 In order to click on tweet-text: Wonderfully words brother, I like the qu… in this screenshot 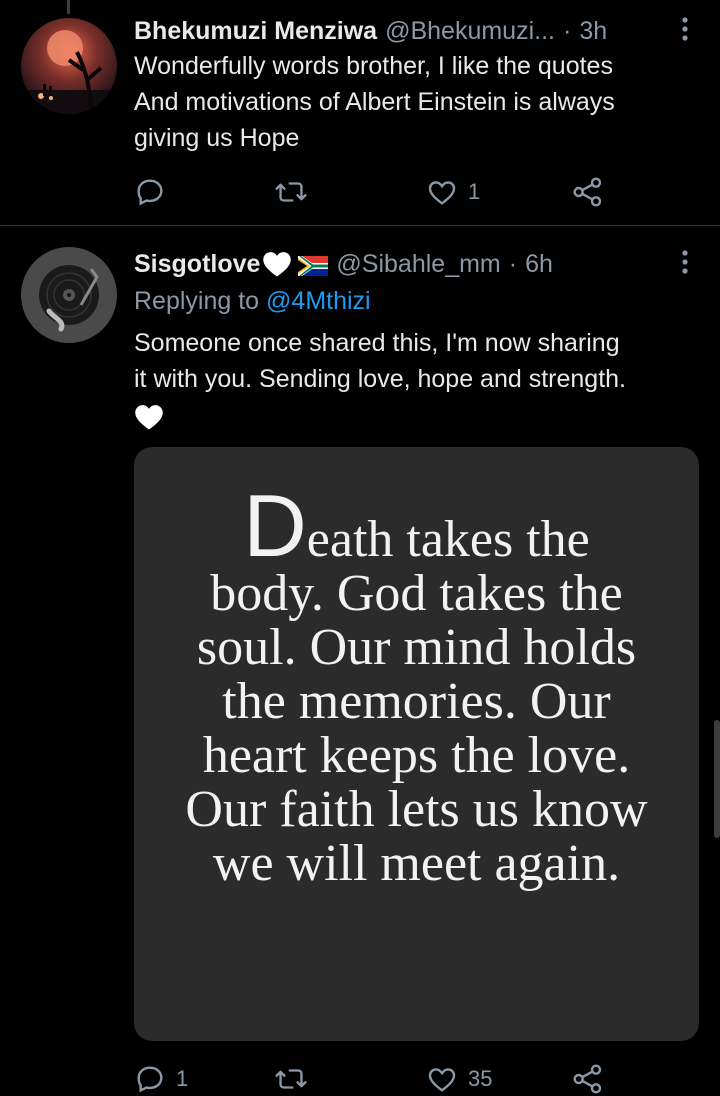, I will do `click(374, 102)`.